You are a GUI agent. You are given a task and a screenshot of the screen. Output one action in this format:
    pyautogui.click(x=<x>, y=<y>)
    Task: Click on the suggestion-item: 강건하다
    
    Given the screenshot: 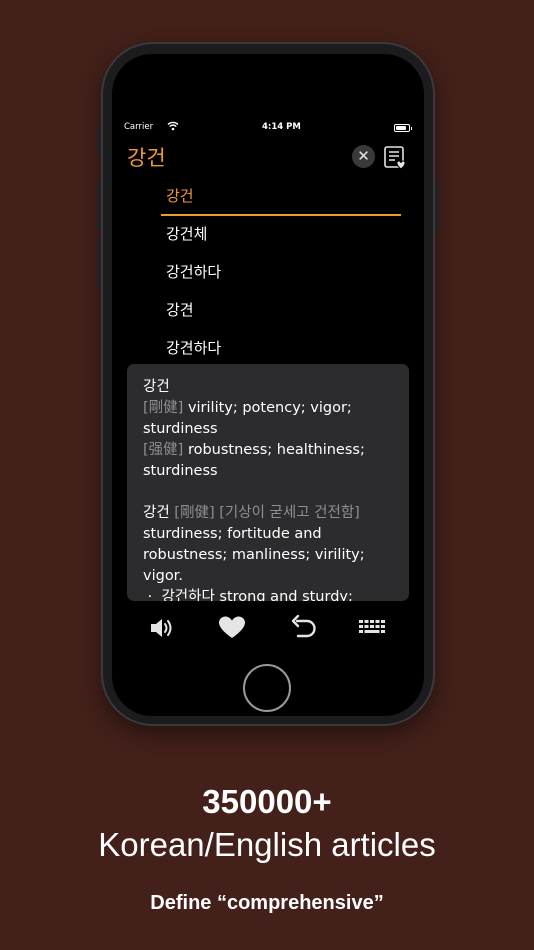 What is the action you would take?
    pyautogui.click(x=281, y=273)
    